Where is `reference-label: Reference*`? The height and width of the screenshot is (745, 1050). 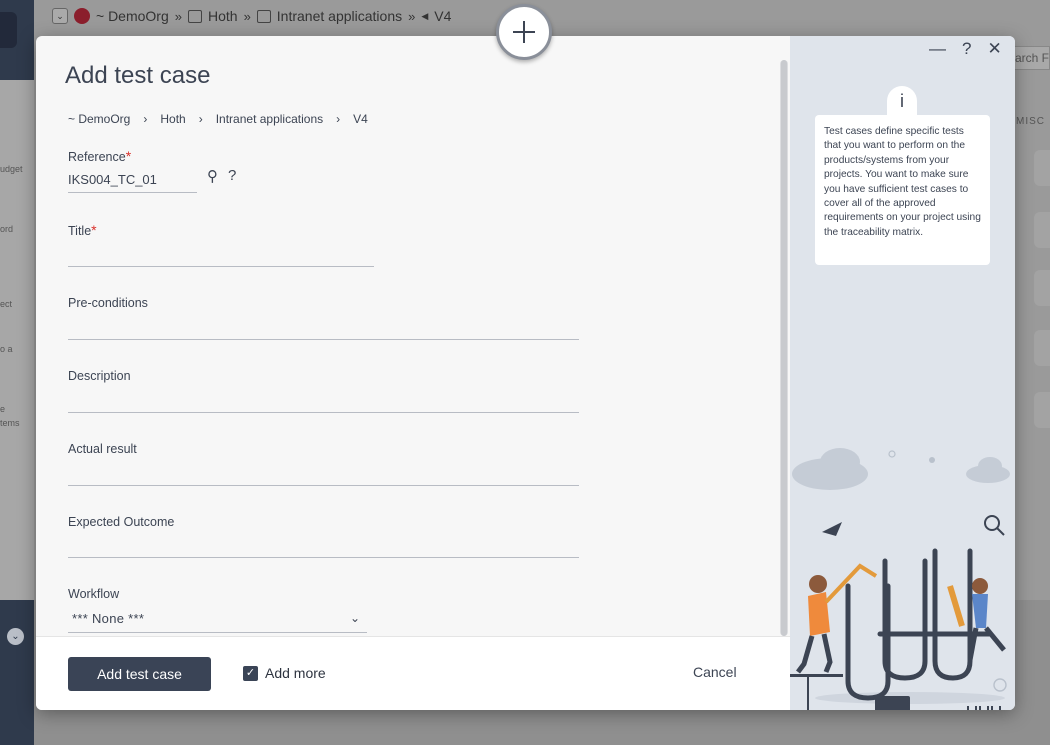
reference-label: Reference* is located at coordinates (99, 156).